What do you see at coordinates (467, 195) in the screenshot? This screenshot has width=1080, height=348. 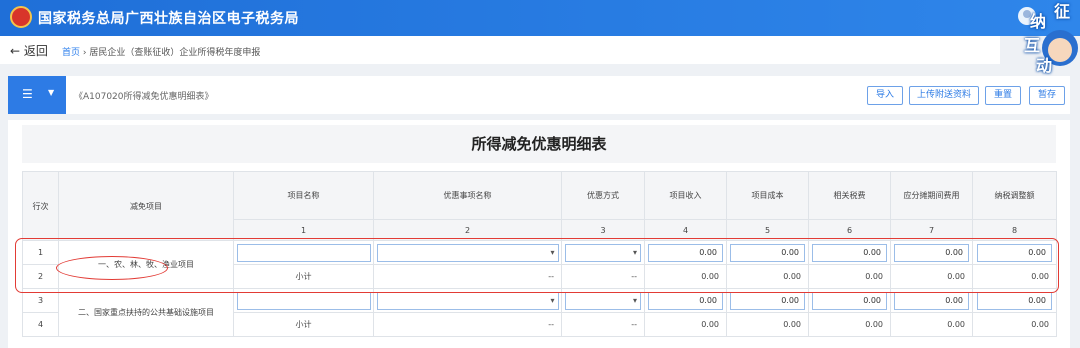 I see `col-header-preference-name: 优惠事项名称` at bounding box center [467, 195].